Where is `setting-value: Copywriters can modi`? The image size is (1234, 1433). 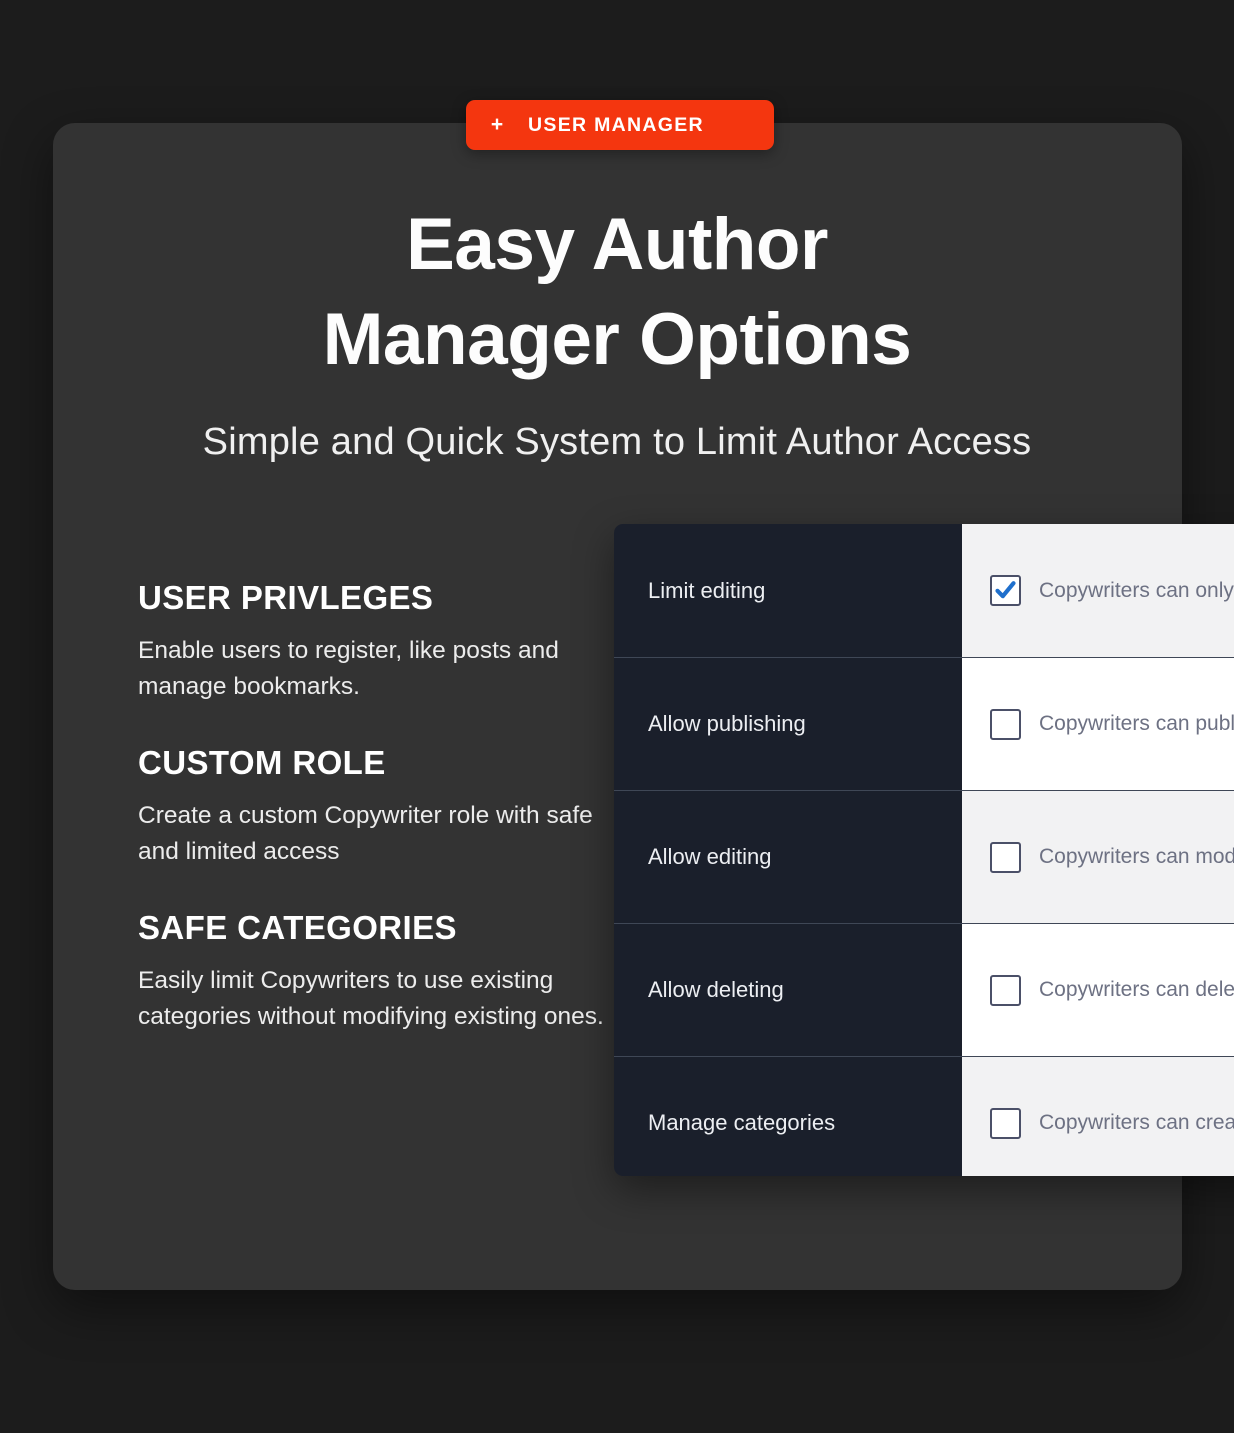
setting-value: Copywriters can modi is located at coordinates (1098, 857).